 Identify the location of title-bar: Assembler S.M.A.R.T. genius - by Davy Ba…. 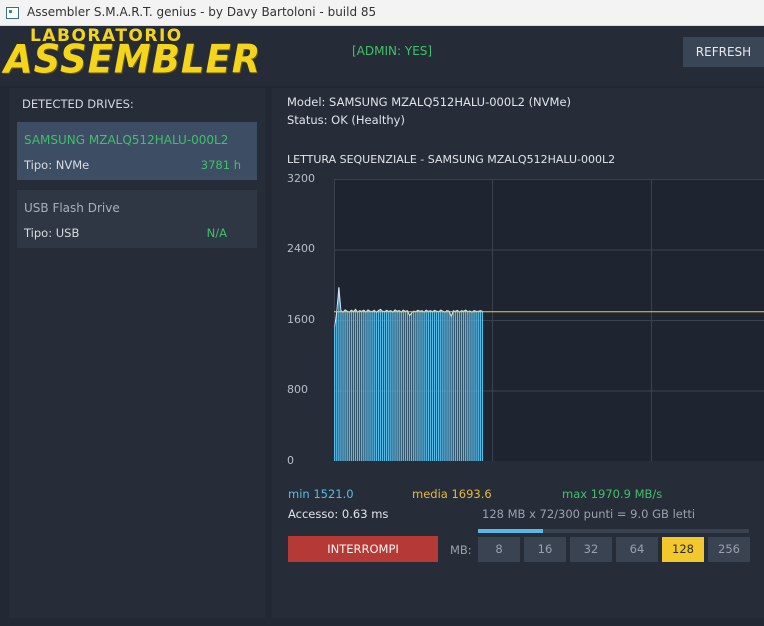
(382, 13).